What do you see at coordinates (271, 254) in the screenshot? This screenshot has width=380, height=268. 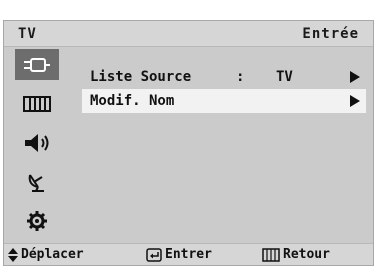 I see `menu-icon` at bounding box center [271, 254].